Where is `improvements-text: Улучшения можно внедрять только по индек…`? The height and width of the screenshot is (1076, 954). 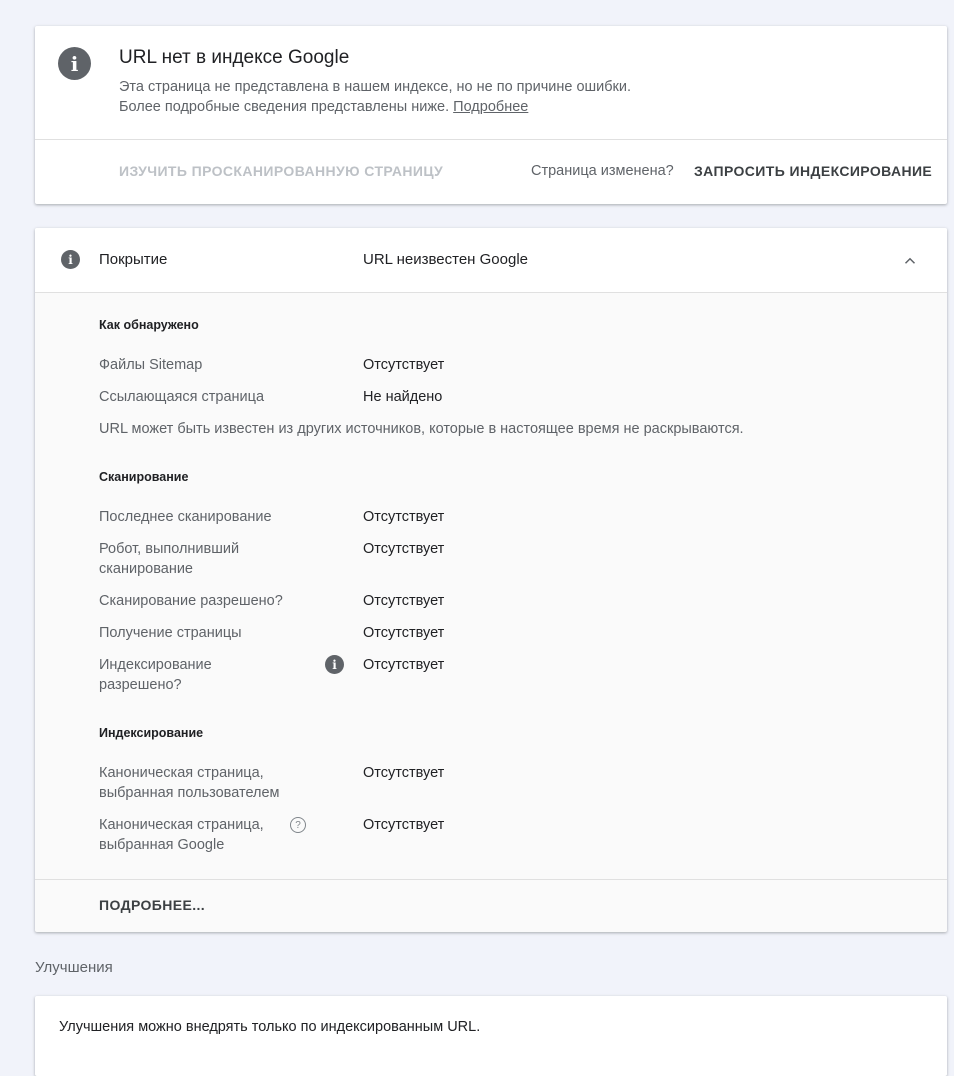 improvements-text: Улучшения можно внедрять только по индек… is located at coordinates (270, 1027).